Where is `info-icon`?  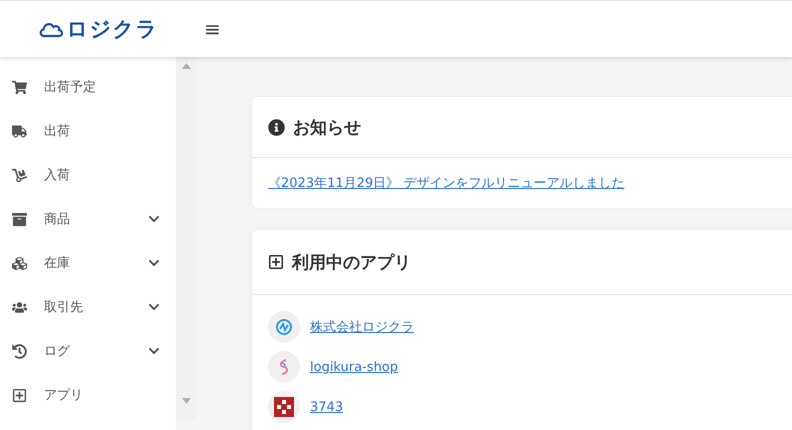 info-icon is located at coordinates (276, 127).